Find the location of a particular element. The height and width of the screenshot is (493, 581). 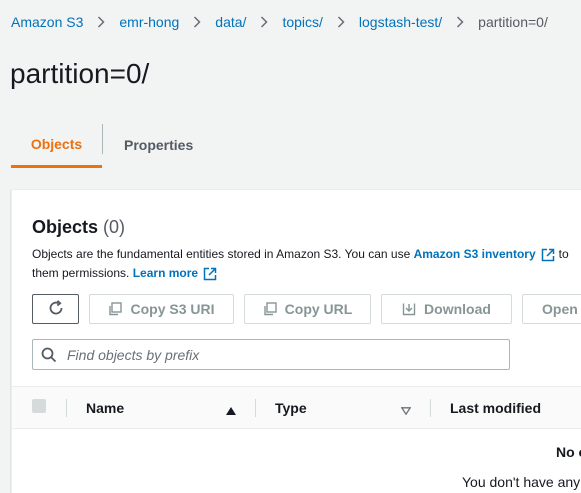

panel-header: Objects (0) is located at coordinates (78, 227).